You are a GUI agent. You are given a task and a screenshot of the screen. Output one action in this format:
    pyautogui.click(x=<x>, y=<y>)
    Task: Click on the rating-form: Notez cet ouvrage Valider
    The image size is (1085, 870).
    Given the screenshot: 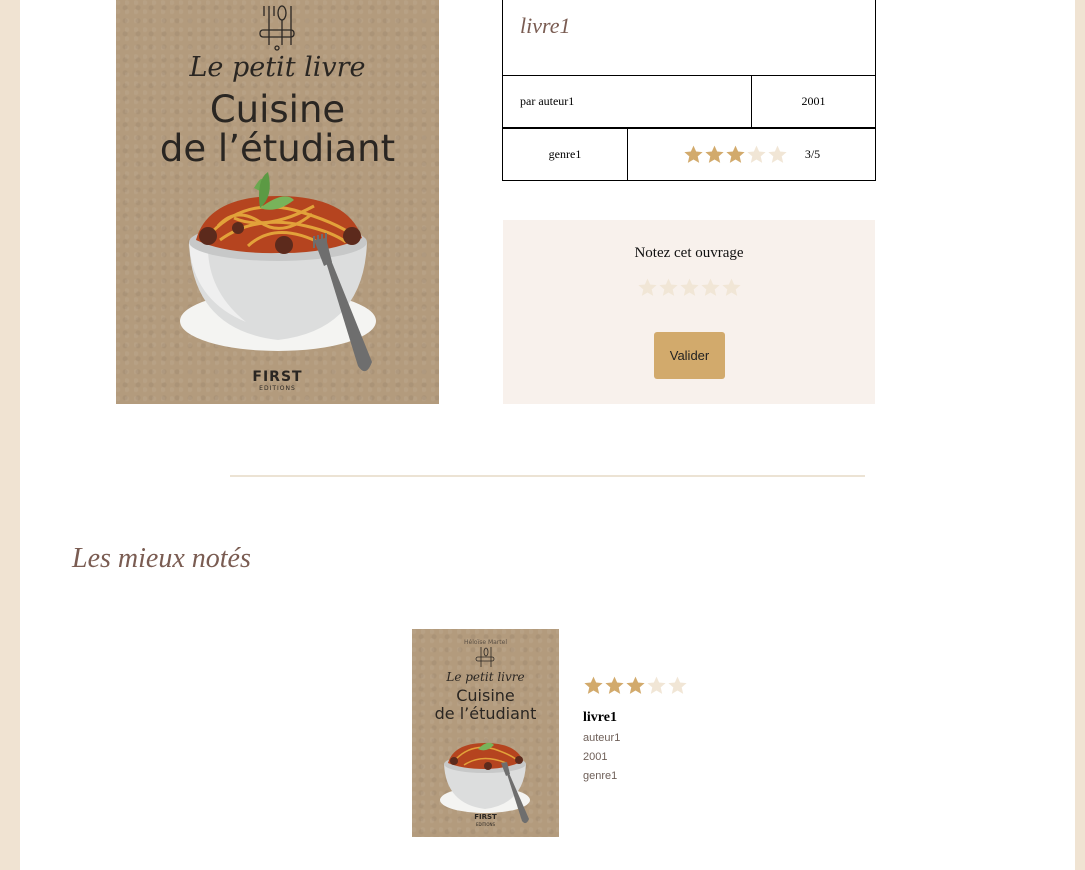 What is the action you would take?
    pyautogui.click(x=689, y=312)
    